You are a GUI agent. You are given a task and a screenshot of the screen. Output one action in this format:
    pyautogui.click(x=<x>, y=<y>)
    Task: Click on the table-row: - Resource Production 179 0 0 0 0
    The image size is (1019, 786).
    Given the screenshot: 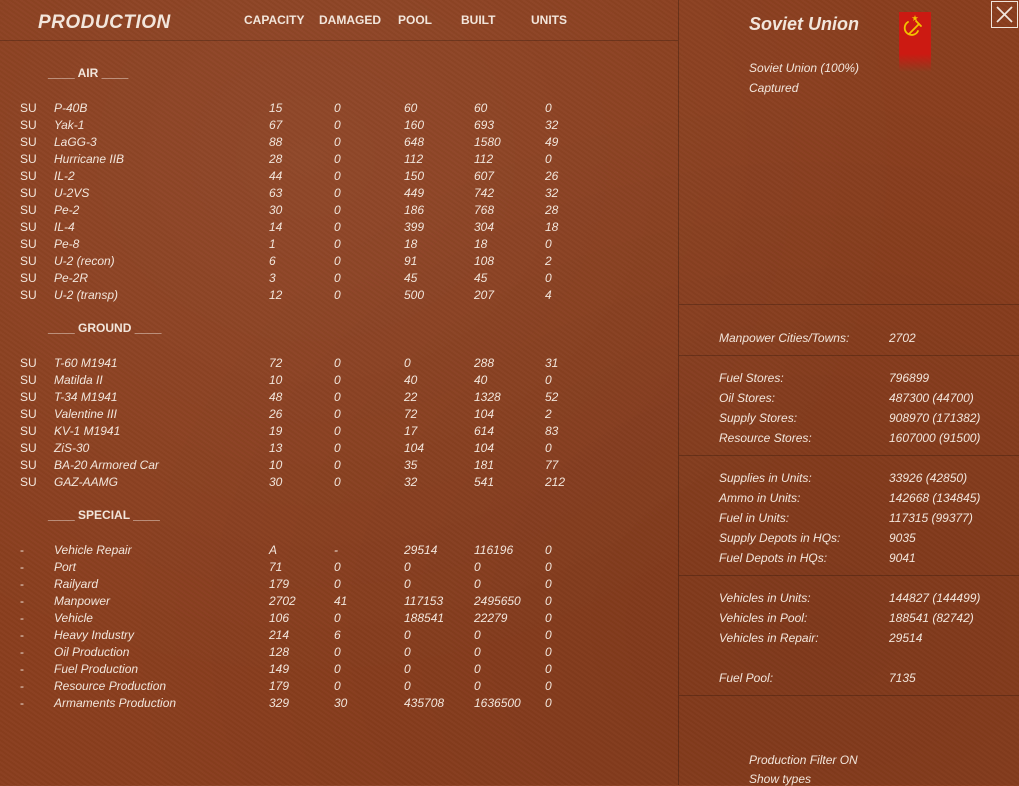 What is the action you would take?
    pyautogui.click(x=339, y=687)
    